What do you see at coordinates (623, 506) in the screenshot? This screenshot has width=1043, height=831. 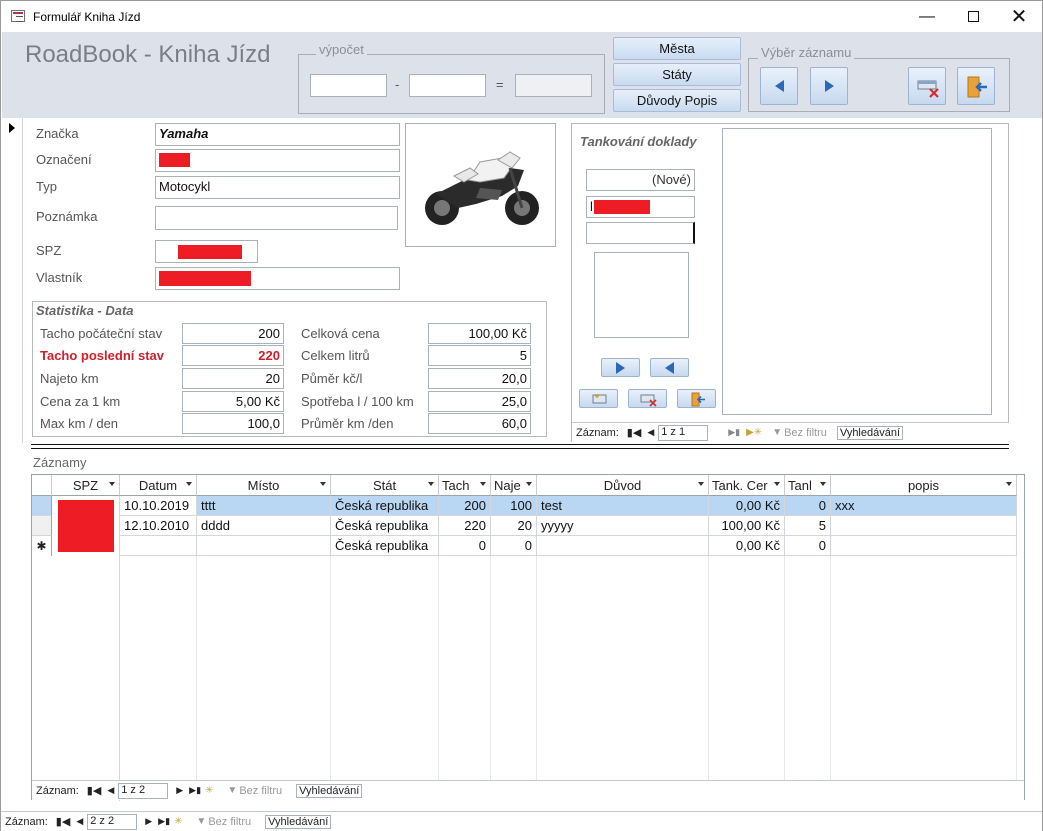 I see `table-cell-duvod: test` at bounding box center [623, 506].